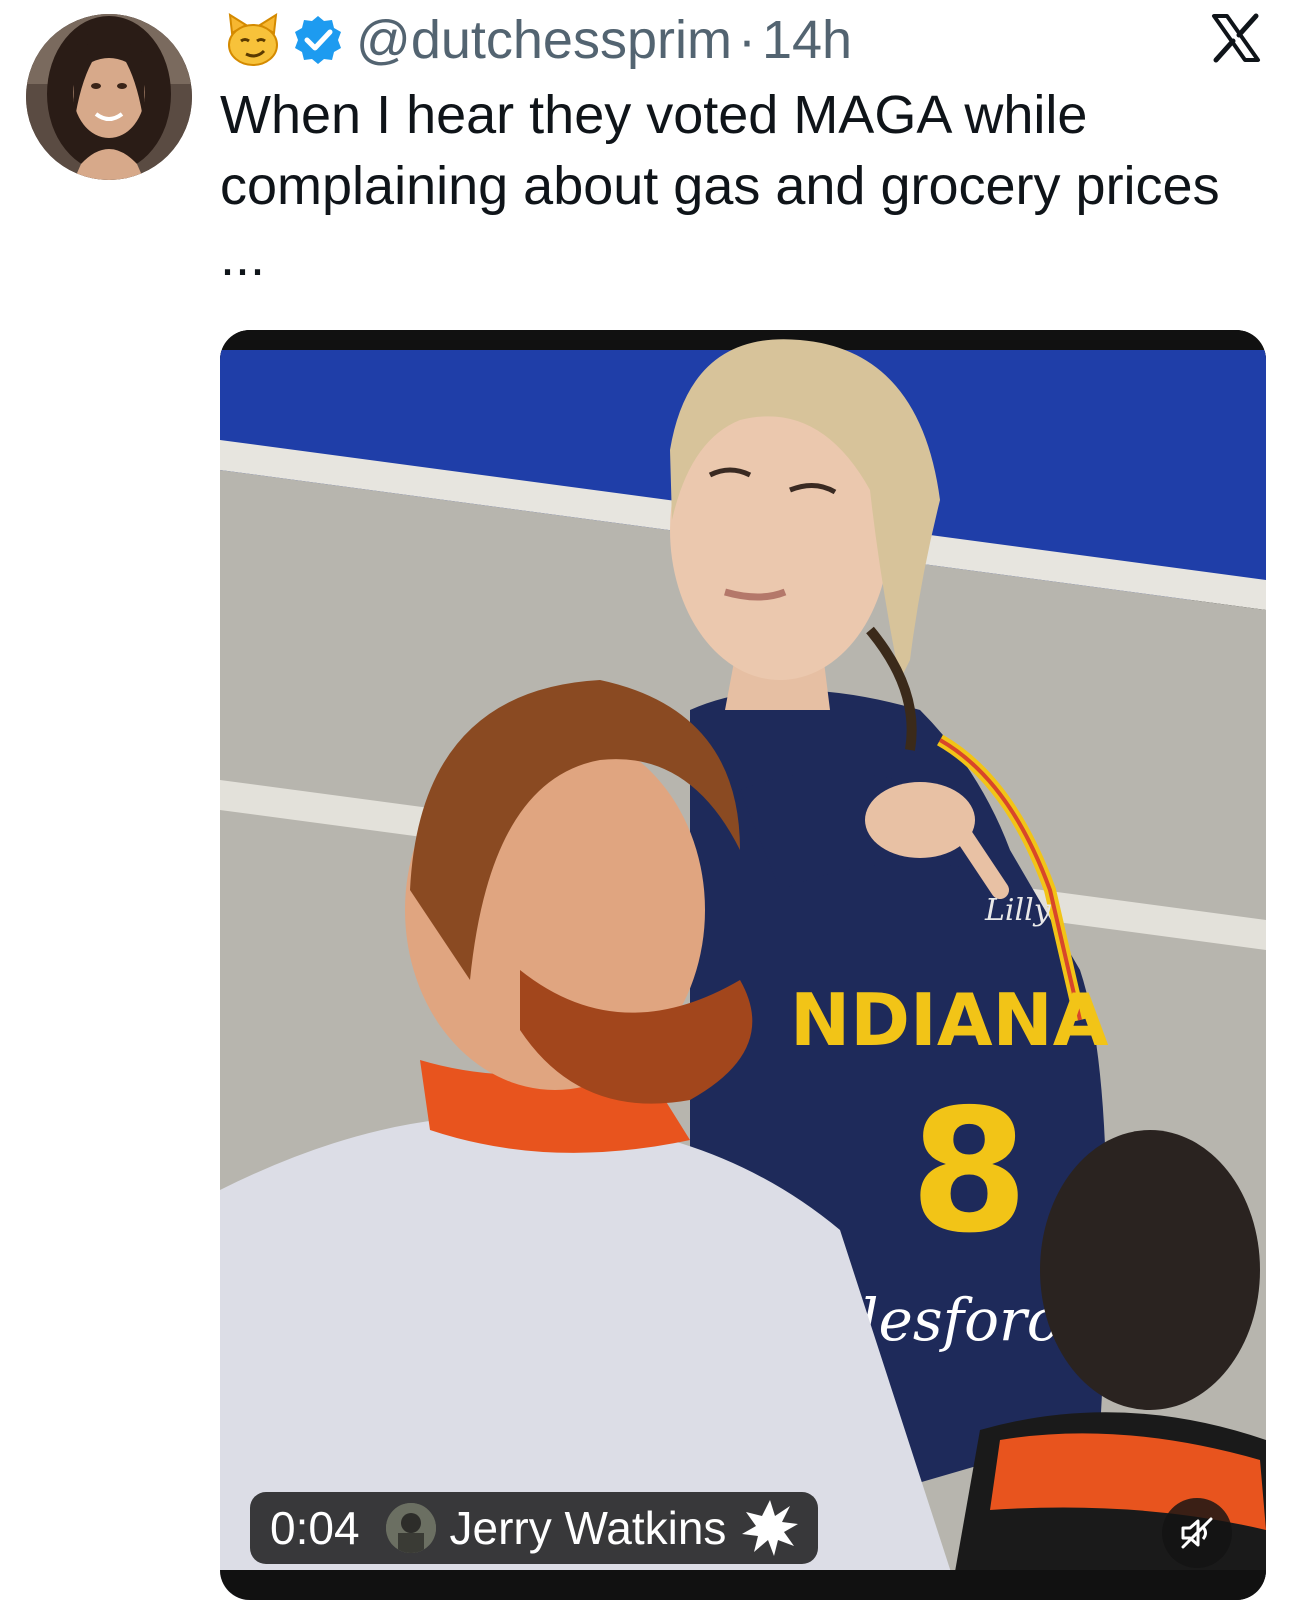 This screenshot has width=1290, height=1616. What do you see at coordinates (253, 39) in the screenshot?
I see `smirking-cat-icon` at bounding box center [253, 39].